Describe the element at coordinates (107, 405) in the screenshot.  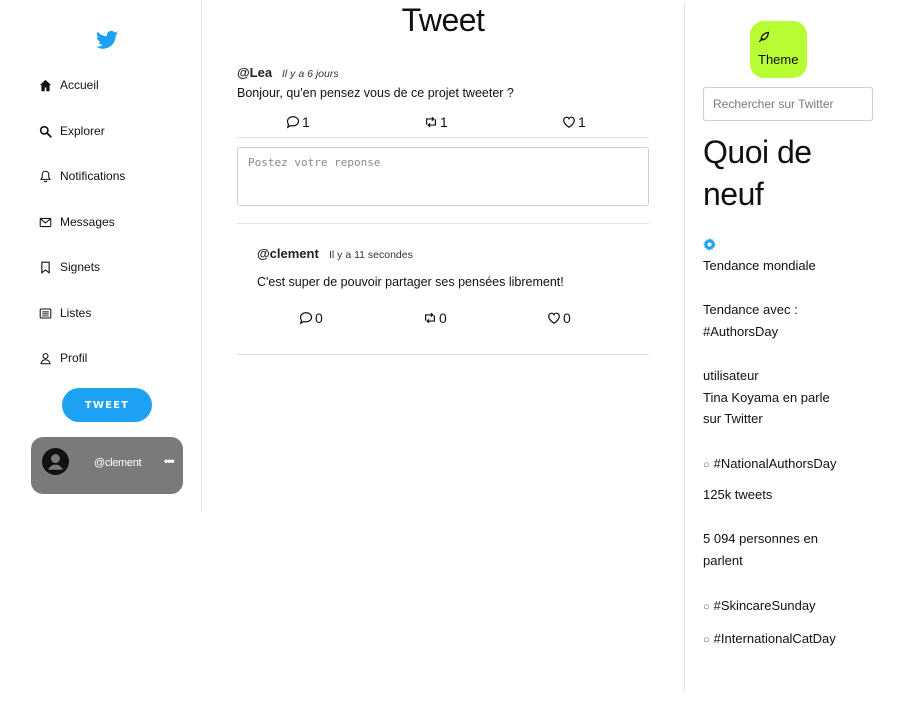
I see `tweet-button: TWEET` at that location.